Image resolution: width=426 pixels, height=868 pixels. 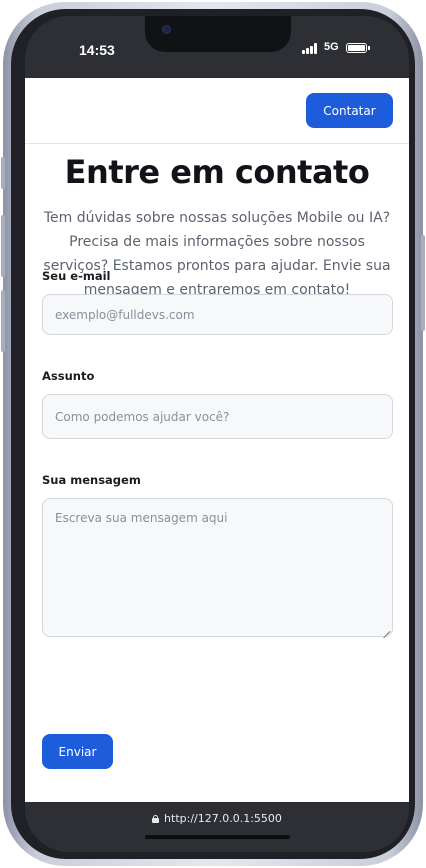 What do you see at coordinates (386, 632) in the screenshot?
I see `resize-grip-icon` at bounding box center [386, 632].